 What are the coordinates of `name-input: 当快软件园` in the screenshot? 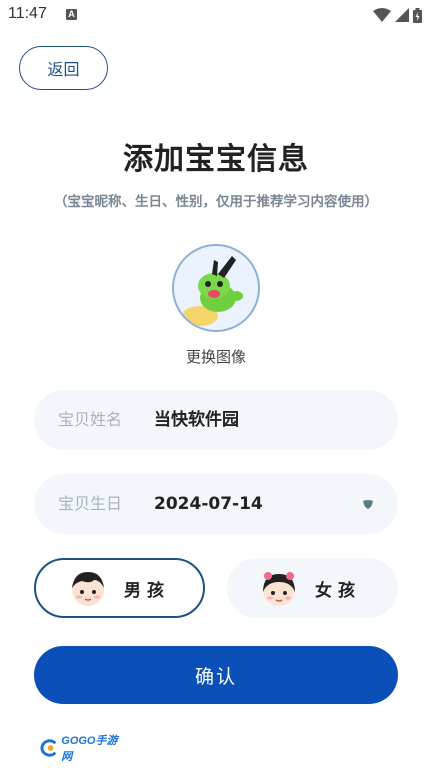 It's located at (196, 420).